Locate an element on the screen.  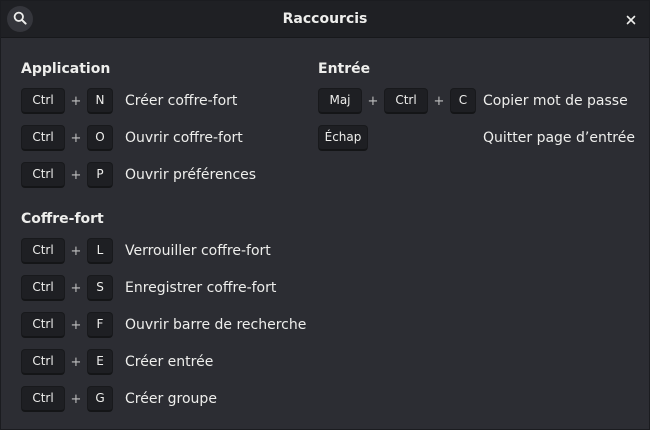
window-title: Raccourcis is located at coordinates (325, 19).